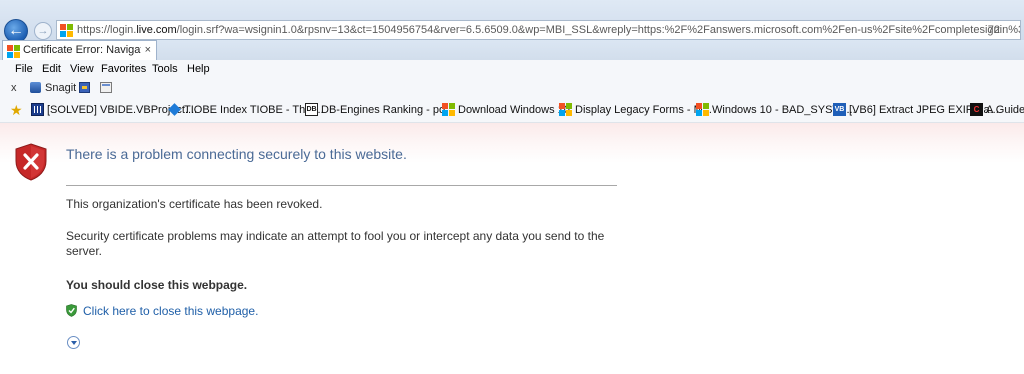 The width and height of the screenshot is (1024, 374). What do you see at coordinates (148, 50) in the screenshot?
I see `tab-close-icon: ×` at bounding box center [148, 50].